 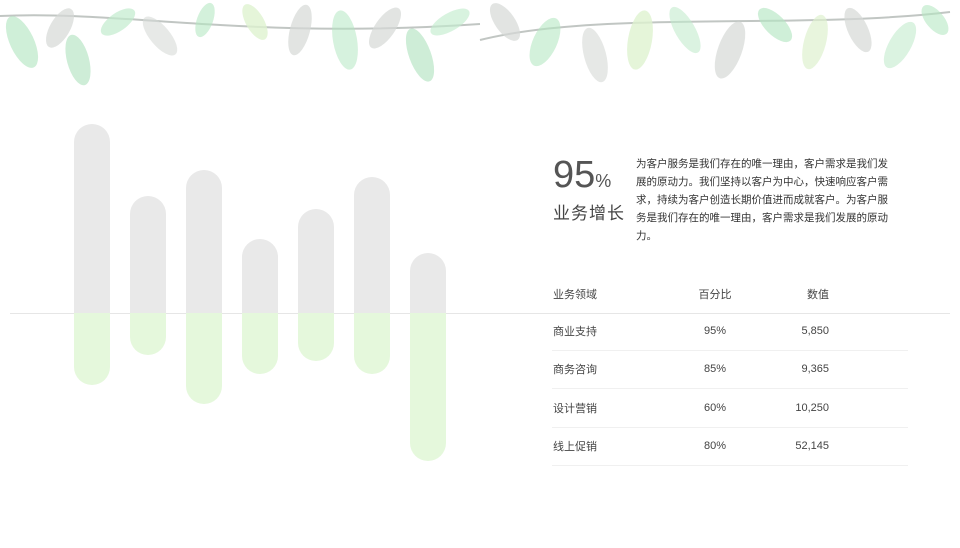 What do you see at coordinates (575, 295) in the screenshot?
I see `table-header-area: 业务领域` at bounding box center [575, 295].